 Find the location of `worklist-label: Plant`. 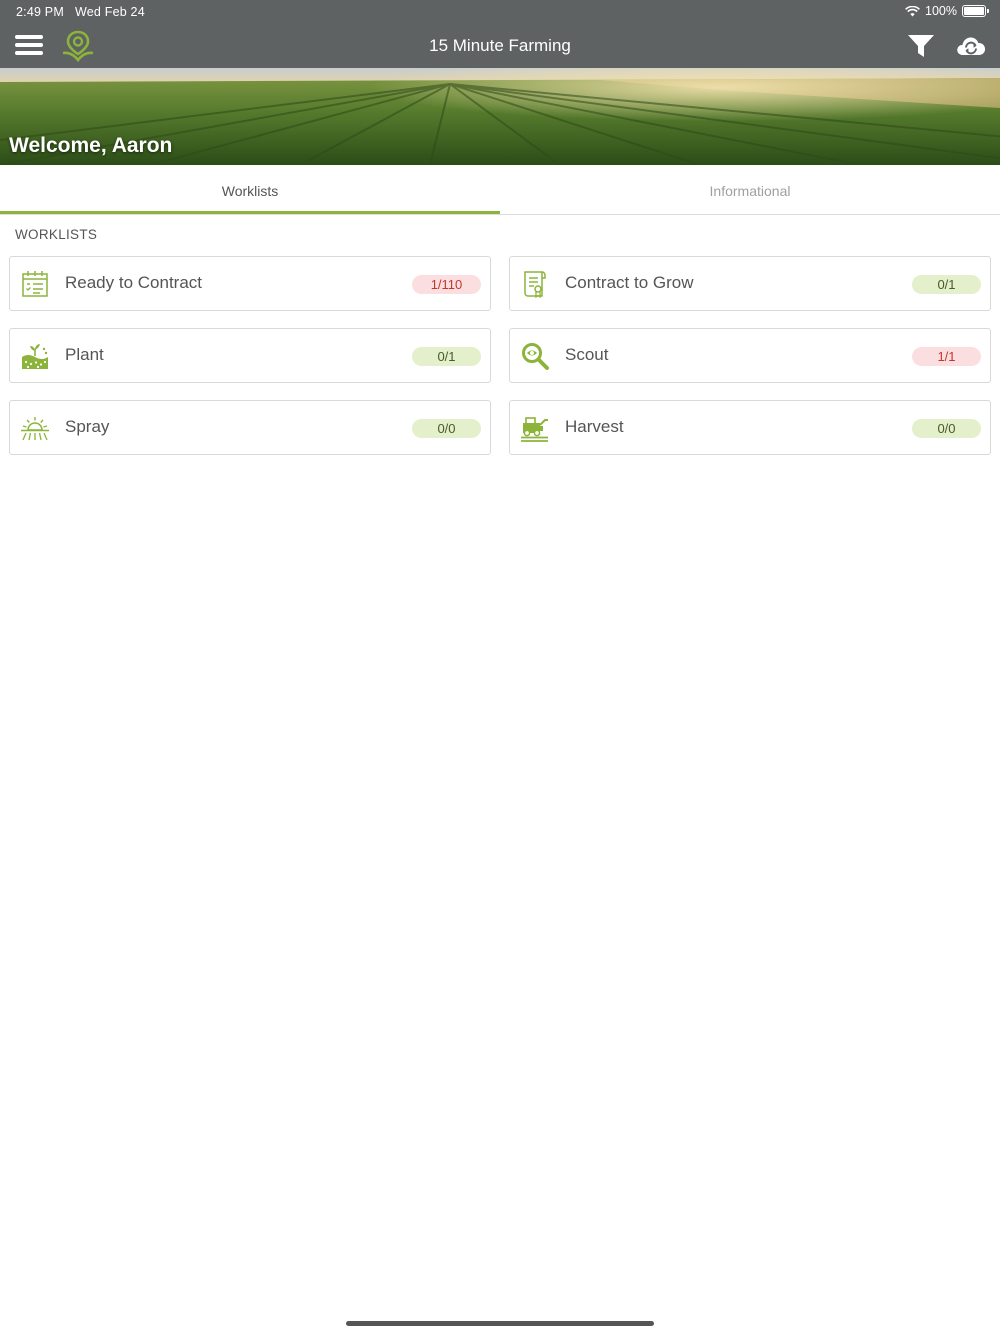

worklist-label: Plant is located at coordinates (84, 354).